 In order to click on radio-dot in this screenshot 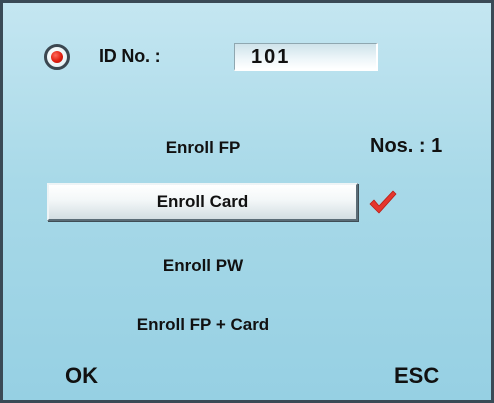, I will do `click(57, 57)`.